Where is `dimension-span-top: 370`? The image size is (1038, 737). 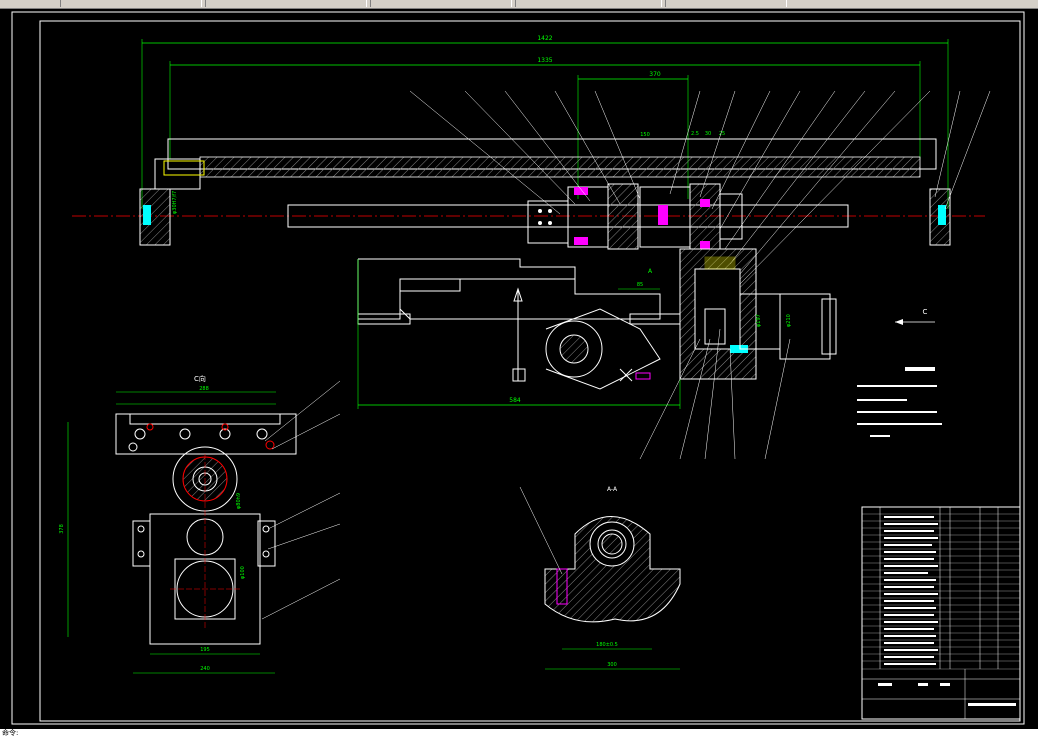
dimension-span-top: 370 is located at coordinates (633, 135).